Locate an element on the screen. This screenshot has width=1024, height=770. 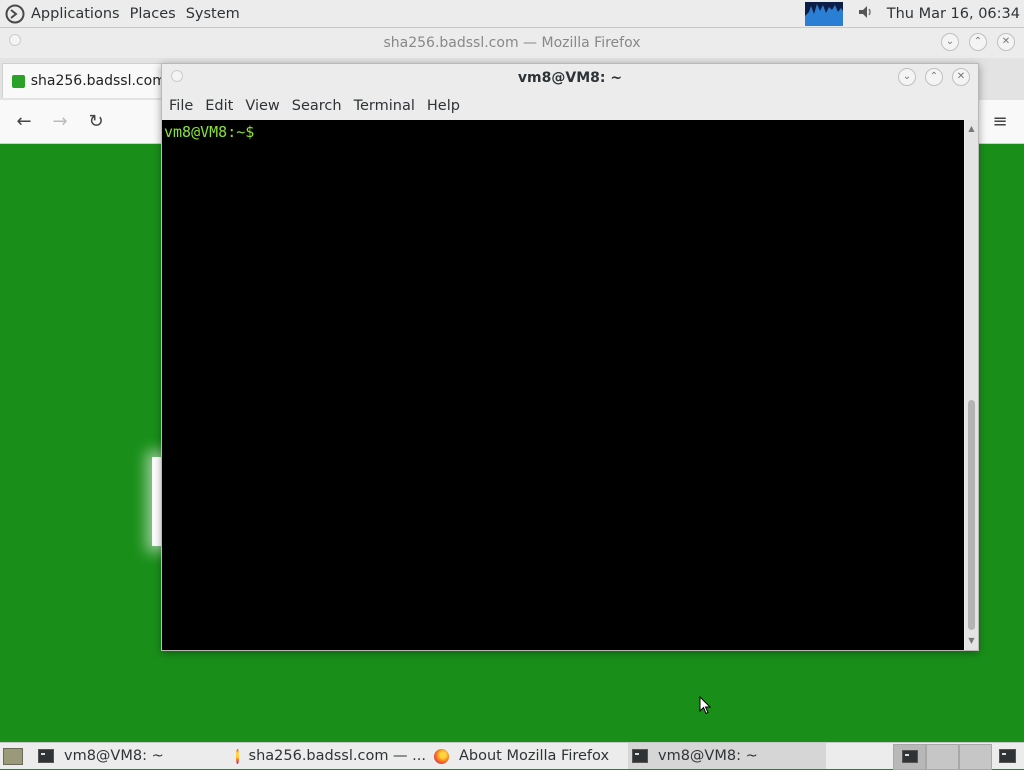
taskbar-item-about-firefox: About Mozilla Firefox is located at coordinates (529, 756).